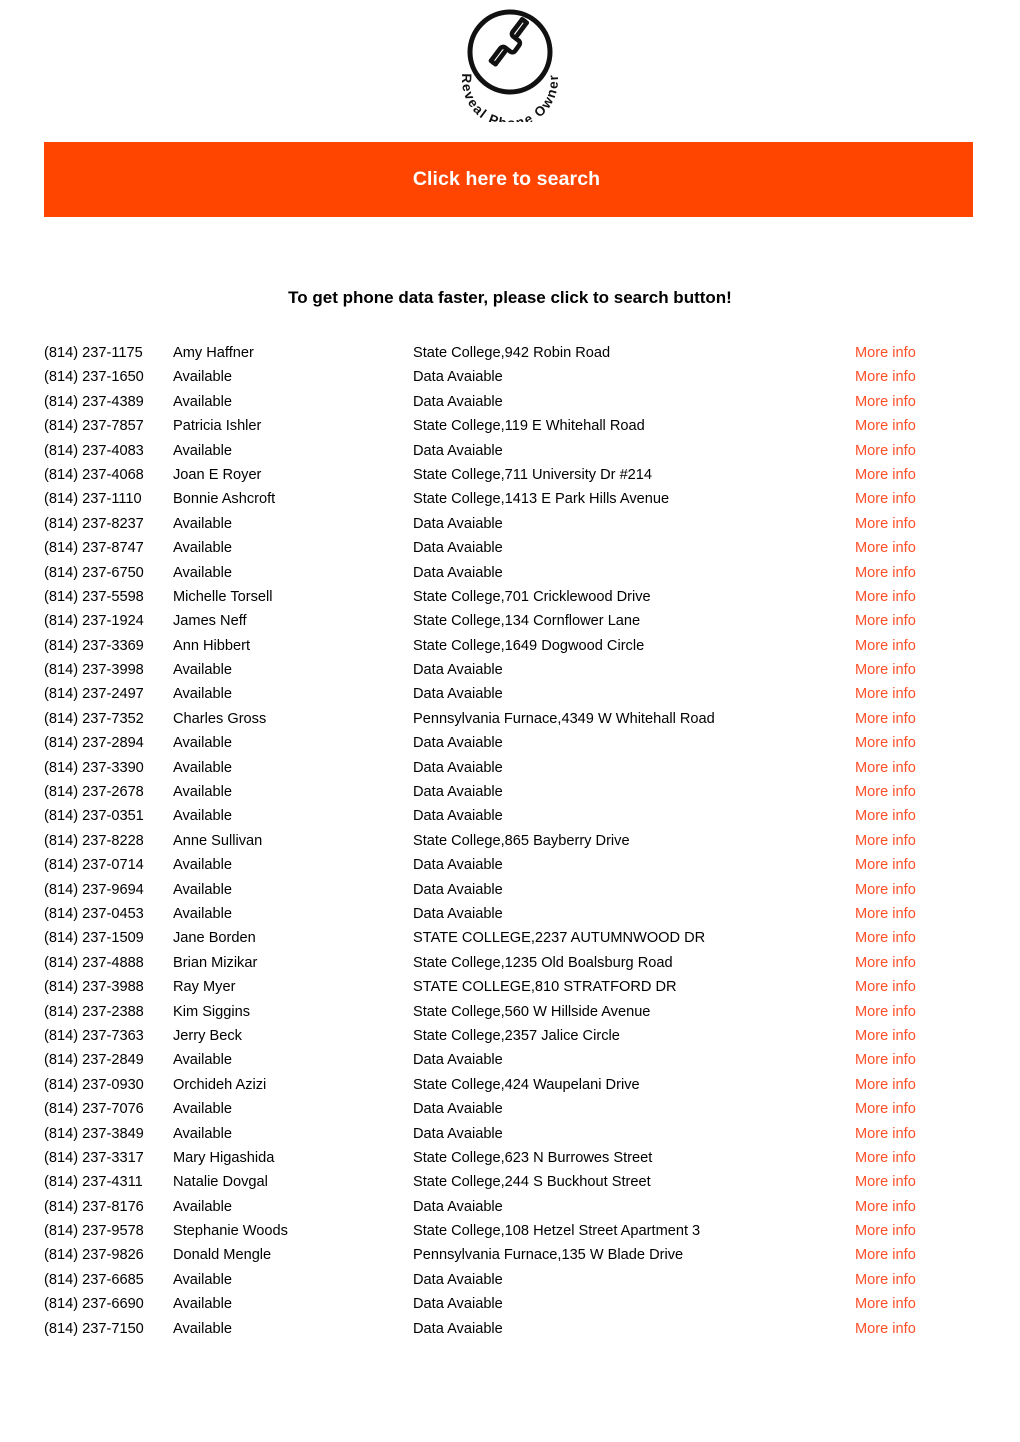  I want to click on click-here-to-search-button: Click here to search, so click(508, 179).